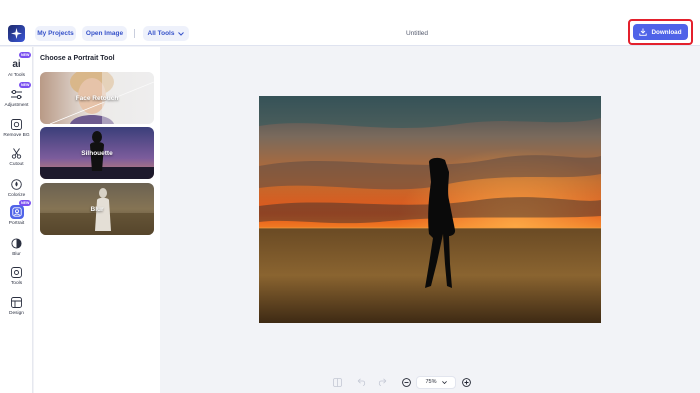 Image resolution: width=700 pixels, height=393 pixels. Describe the element at coordinates (16, 195) in the screenshot. I see `rail-label: Colorize` at that location.